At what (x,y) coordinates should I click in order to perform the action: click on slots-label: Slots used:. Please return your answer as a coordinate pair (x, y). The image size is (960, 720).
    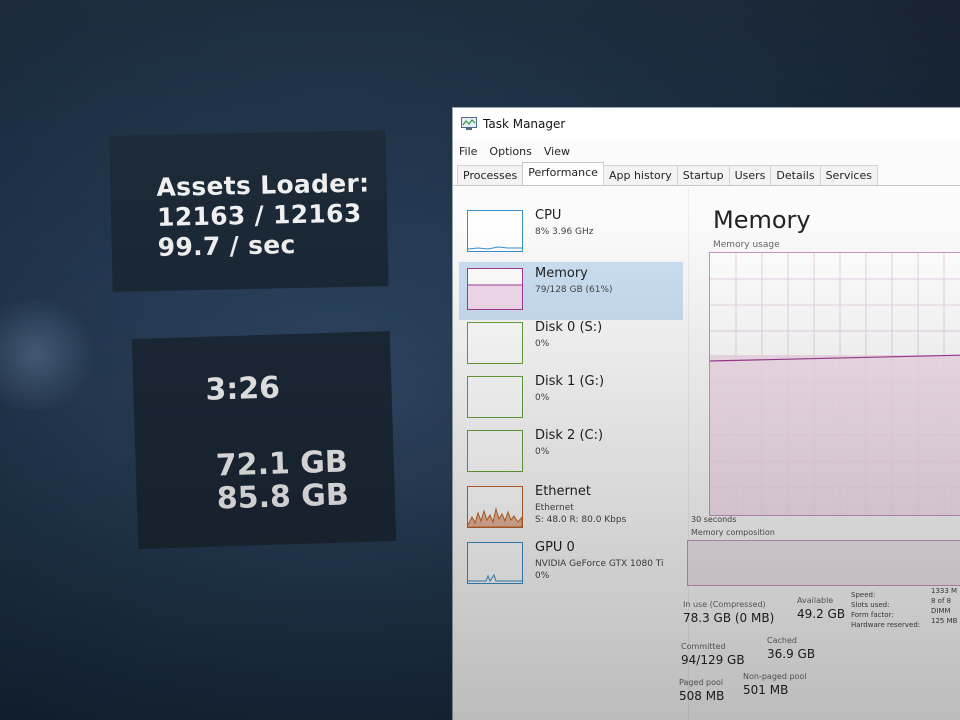
    Looking at the image, I should click on (870, 605).